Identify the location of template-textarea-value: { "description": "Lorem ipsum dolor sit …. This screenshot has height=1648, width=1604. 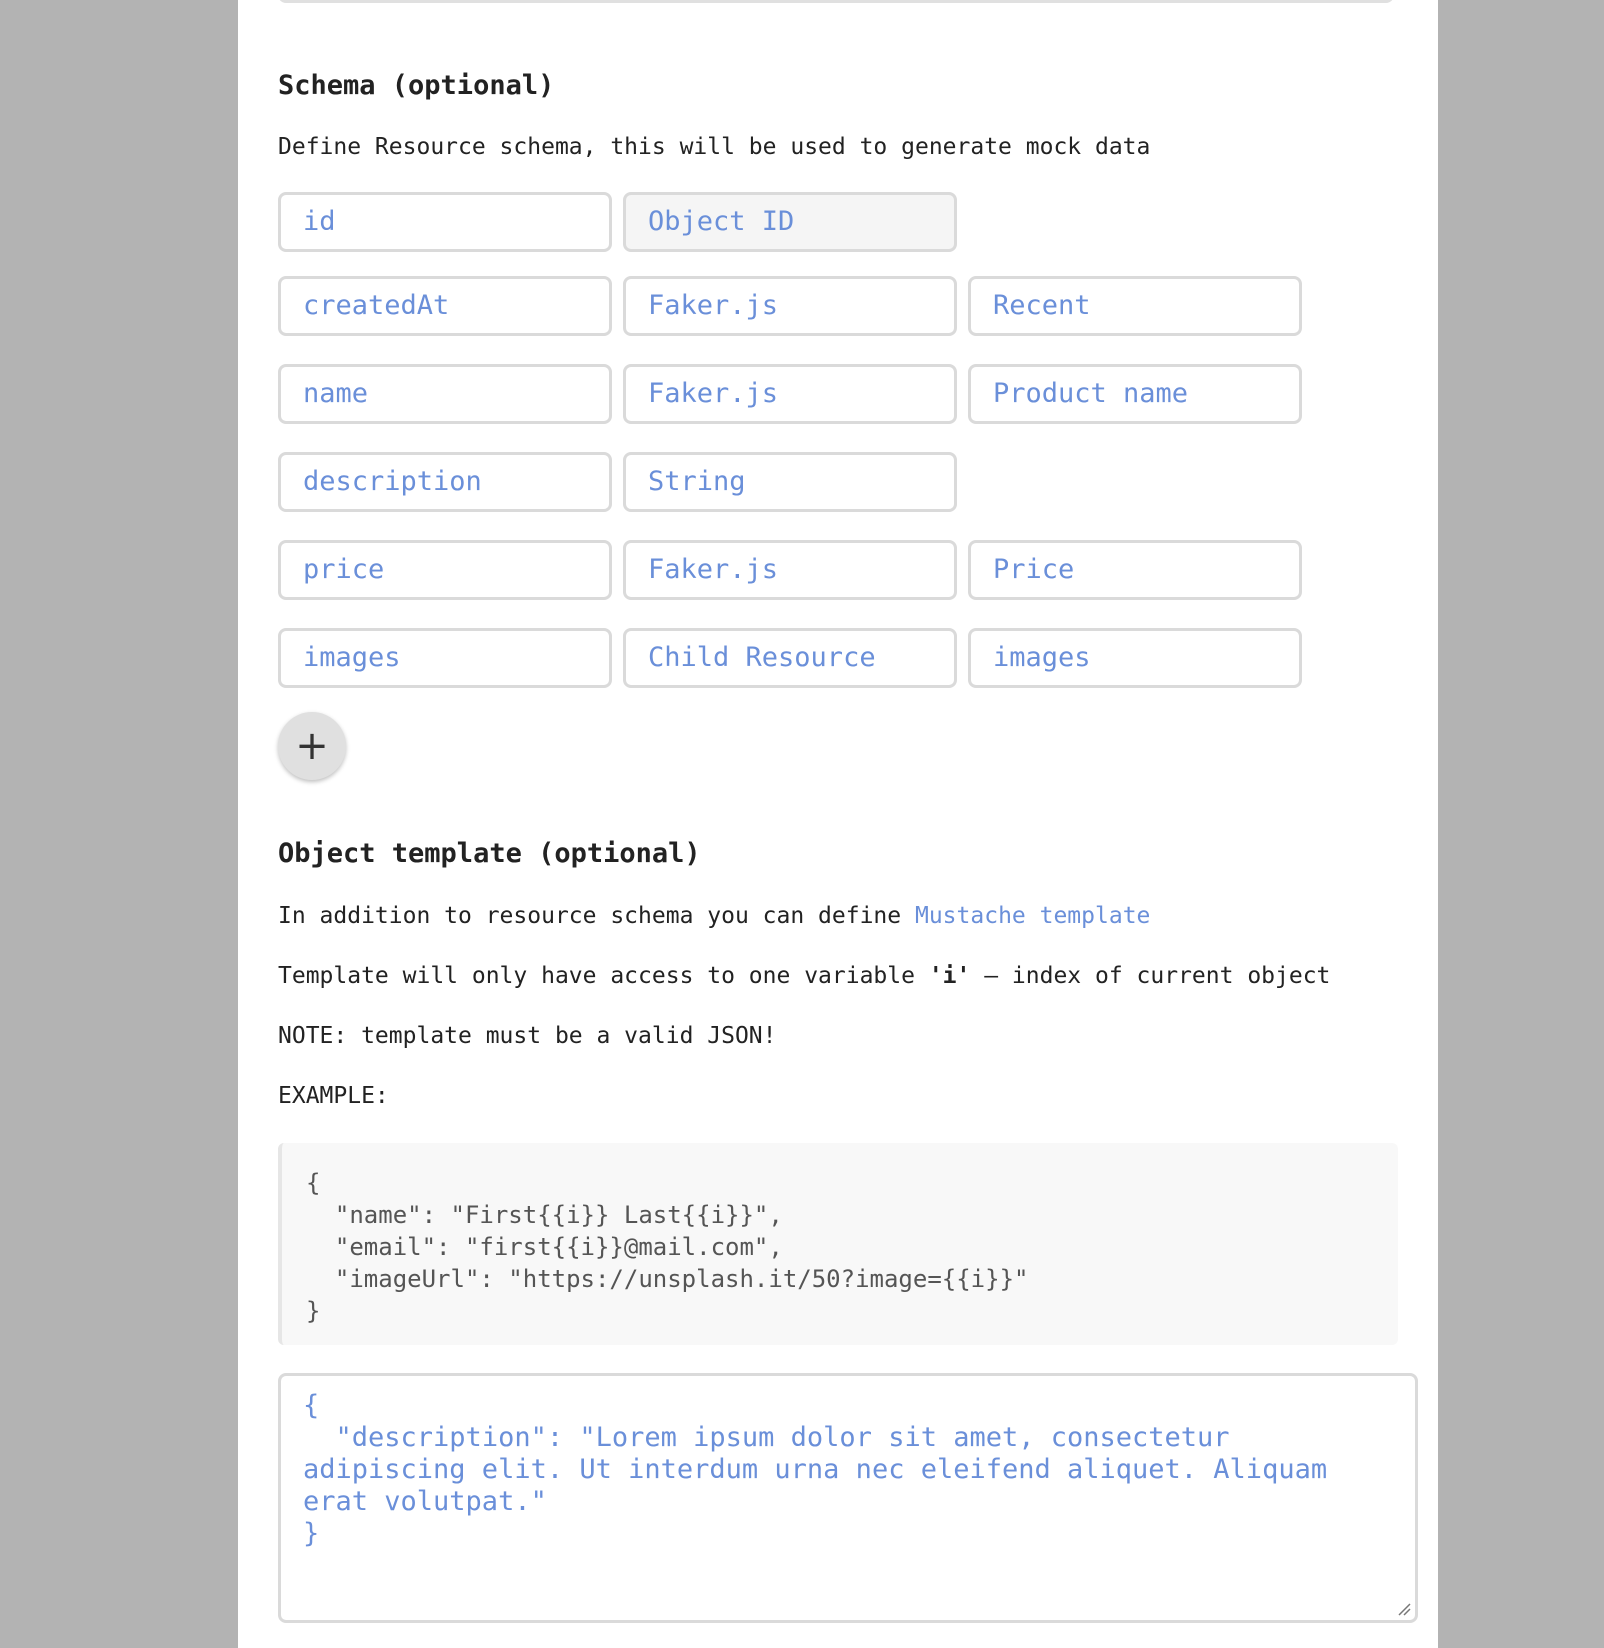
(848, 1470).